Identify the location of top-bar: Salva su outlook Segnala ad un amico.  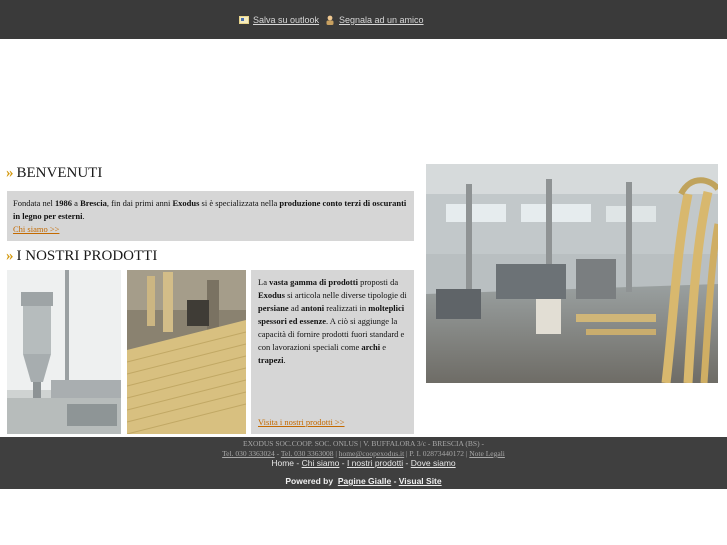
(363, 19).